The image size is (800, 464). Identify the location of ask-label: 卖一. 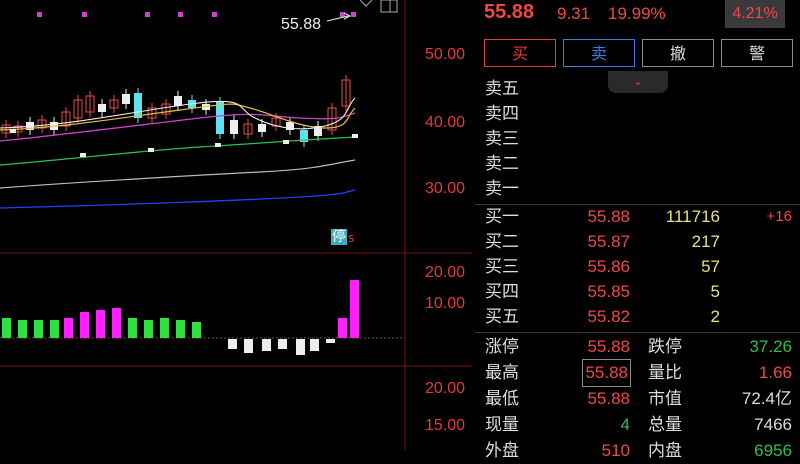
(502, 189).